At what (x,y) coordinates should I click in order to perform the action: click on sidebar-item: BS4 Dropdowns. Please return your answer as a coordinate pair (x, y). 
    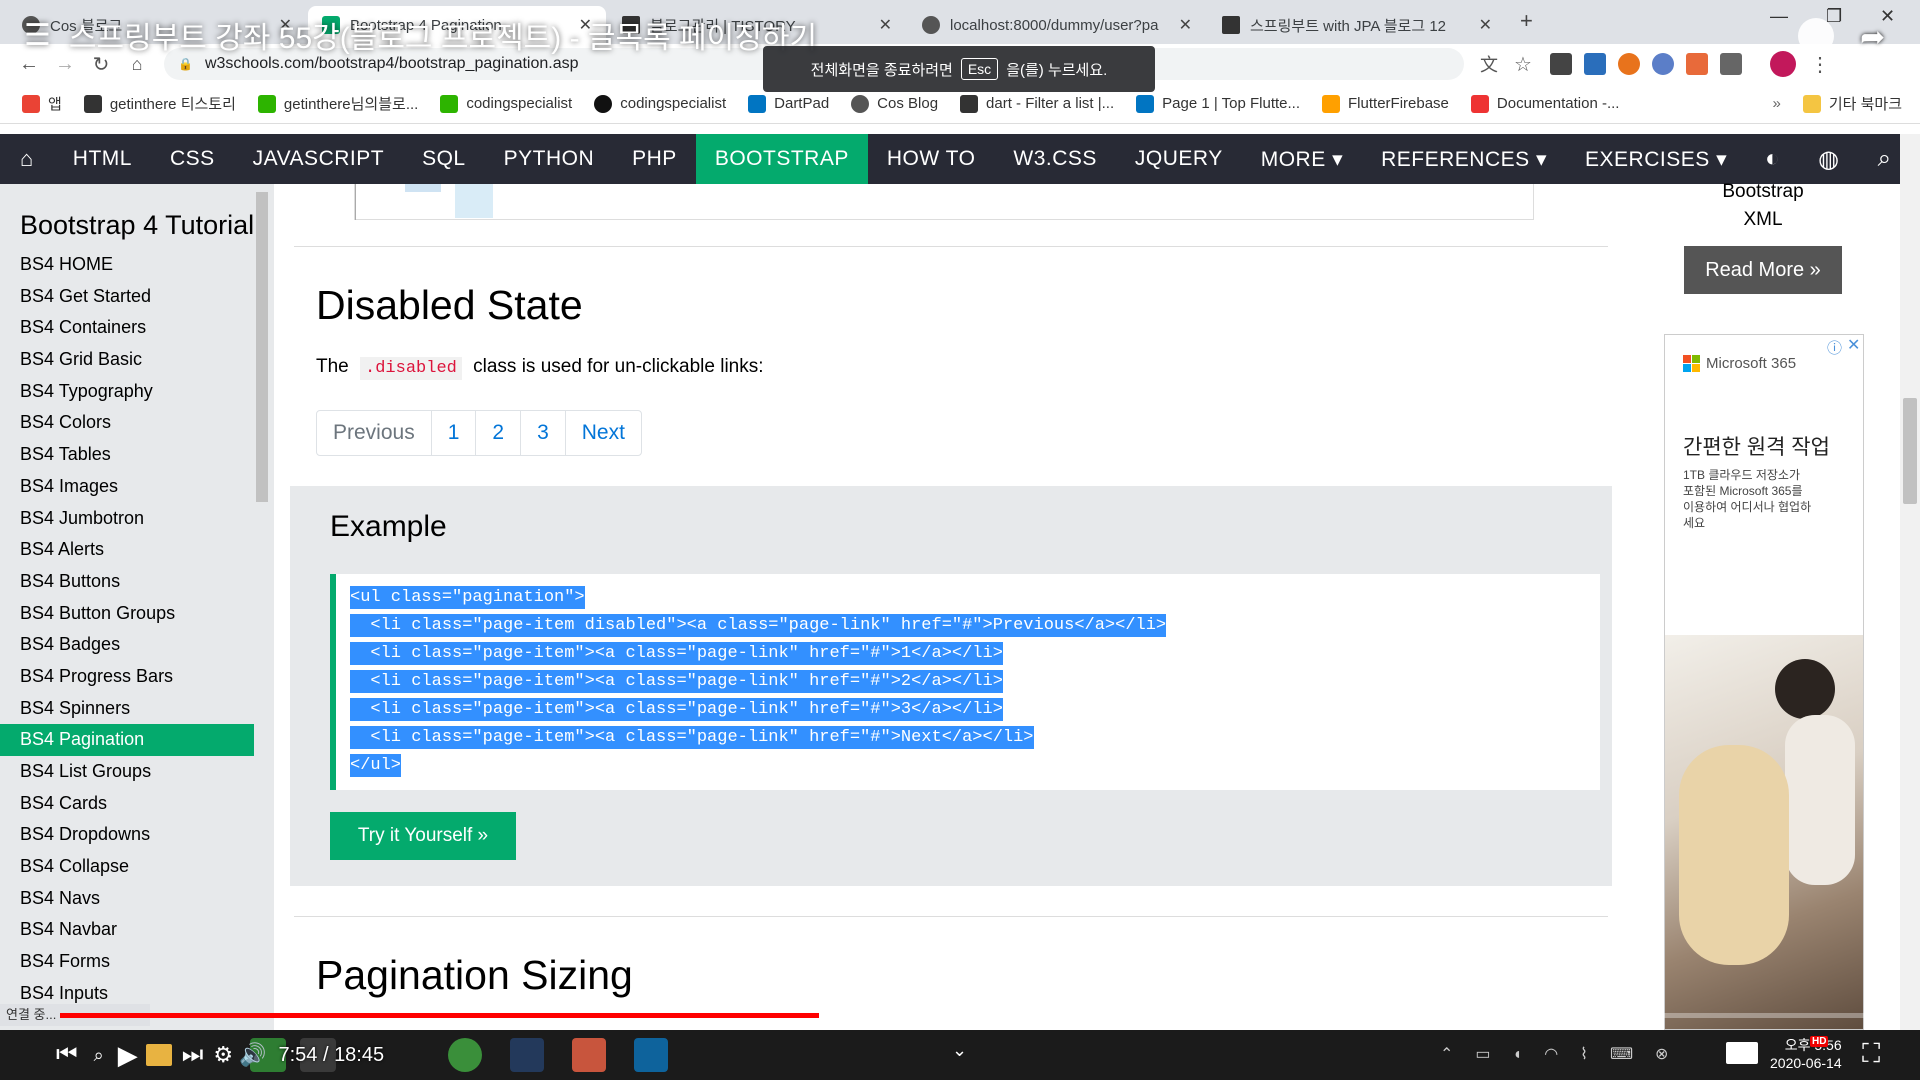
    Looking at the image, I should click on (127, 835).